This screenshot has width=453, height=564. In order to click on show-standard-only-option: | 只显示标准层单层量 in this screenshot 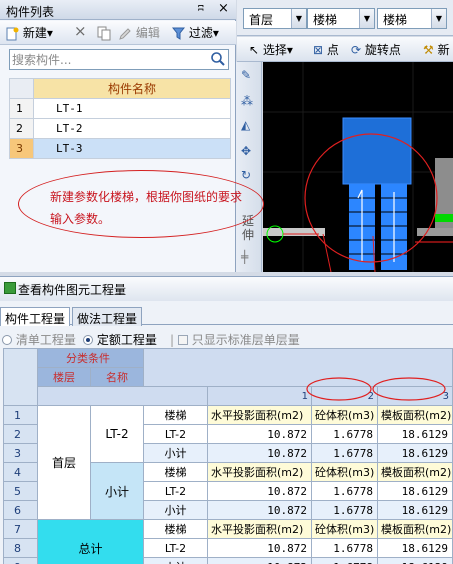, I will do `click(235, 339)`.